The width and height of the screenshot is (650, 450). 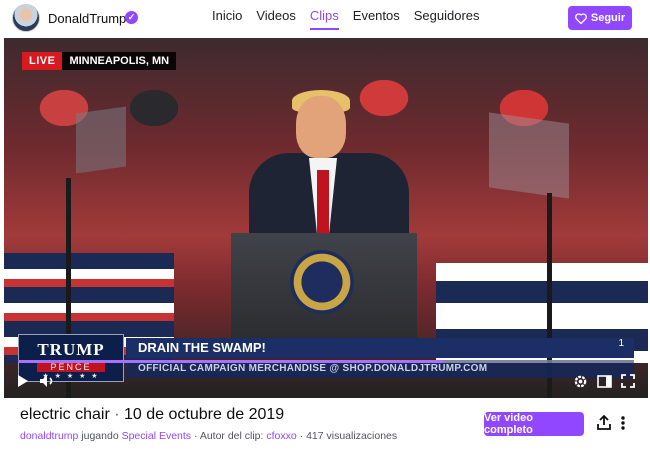 What do you see at coordinates (119, 61) in the screenshot?
I see `location-label: MINNEAPOLIS, MN` at bounding box center [119, 61].